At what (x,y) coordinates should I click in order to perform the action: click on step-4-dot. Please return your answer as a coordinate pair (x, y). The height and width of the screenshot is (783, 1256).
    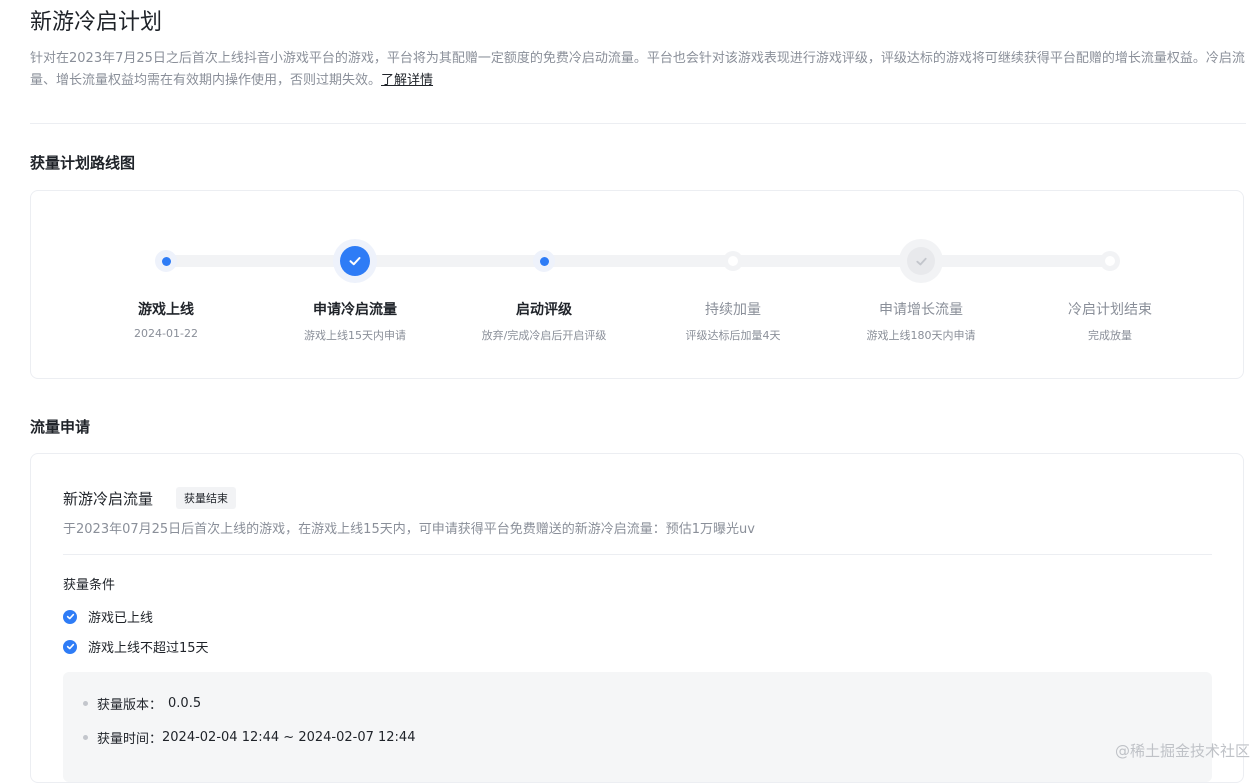
    Looking at the image, I should click on (733, 261).